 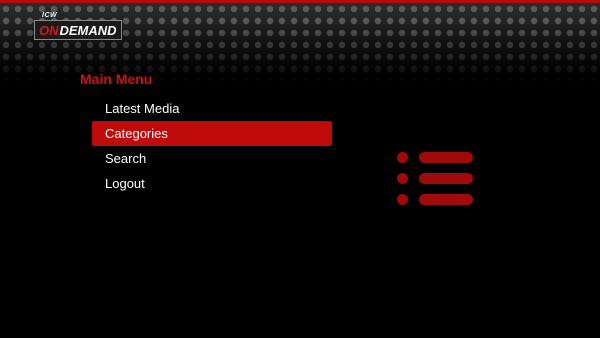 I want to click on logo-box: ON DEMAND, so click(x=78, y=30).